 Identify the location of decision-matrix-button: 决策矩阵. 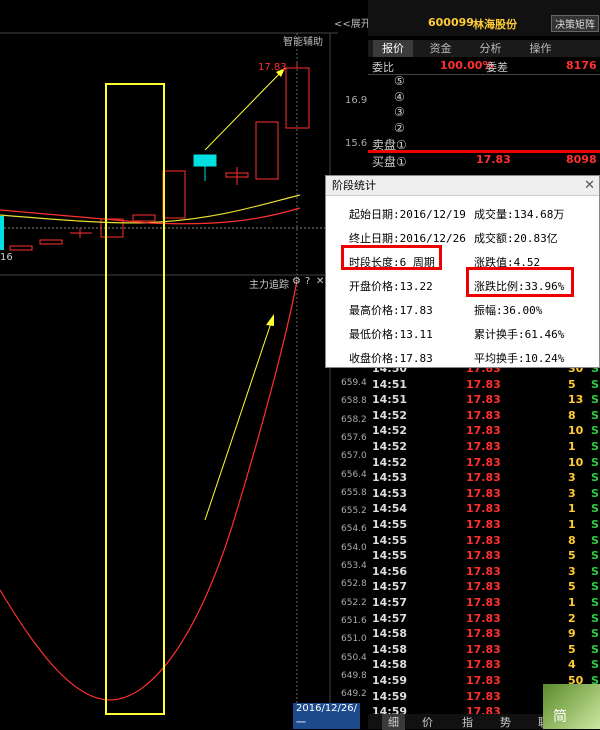
(575, 23).